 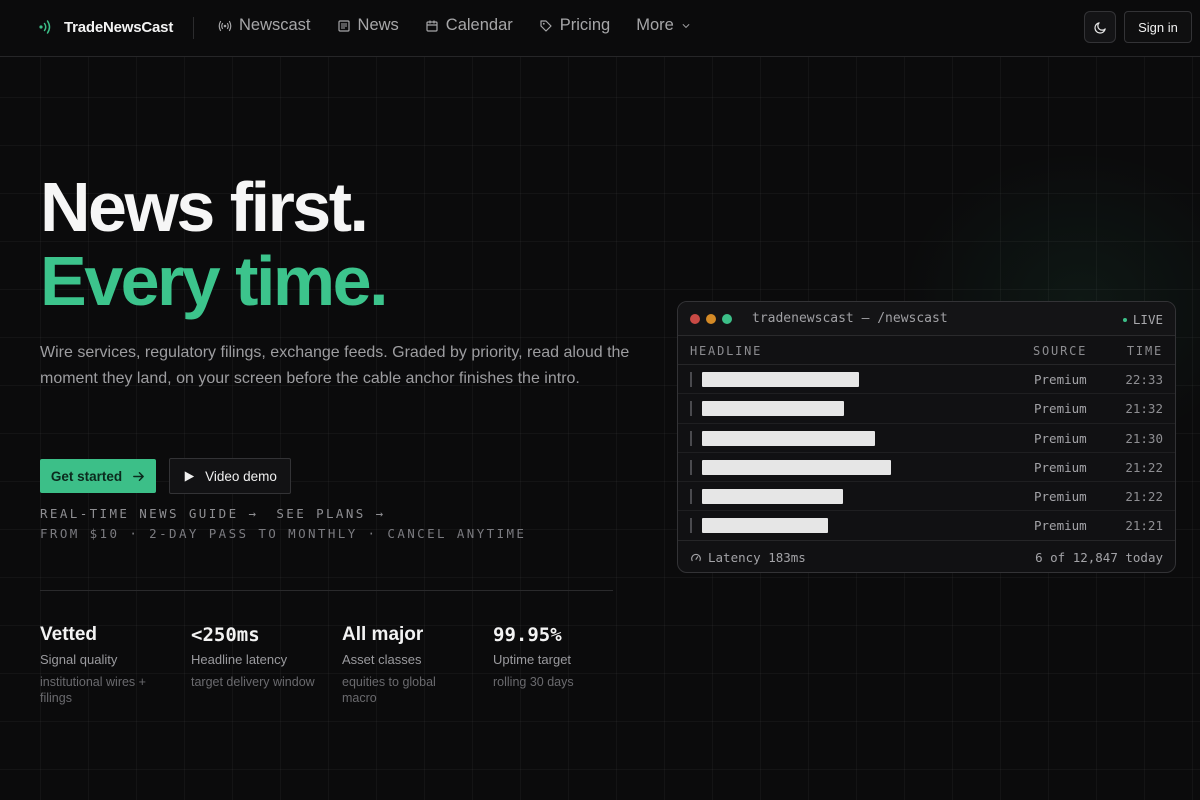 I want to click on headline-row: Premium 21:32, so click(x=926, y=409).